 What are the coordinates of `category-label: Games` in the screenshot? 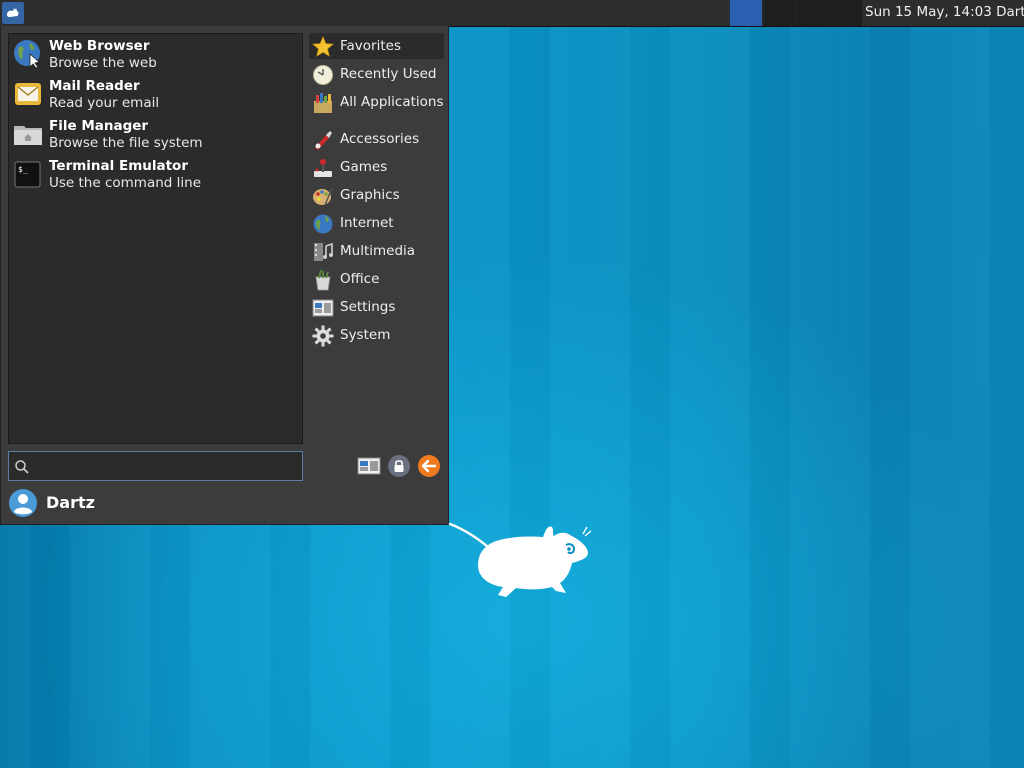 It's located at (364, 167).